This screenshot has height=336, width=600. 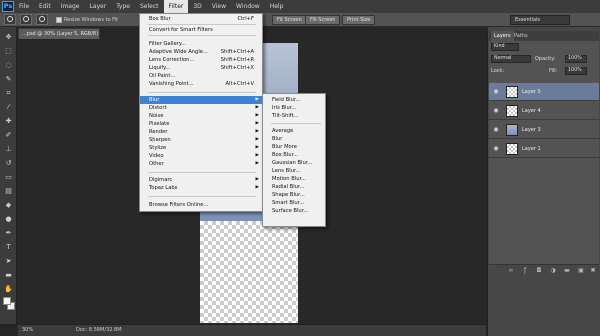 I want to click on delete-layer-icon: ✖, so click(x=593, y=271).